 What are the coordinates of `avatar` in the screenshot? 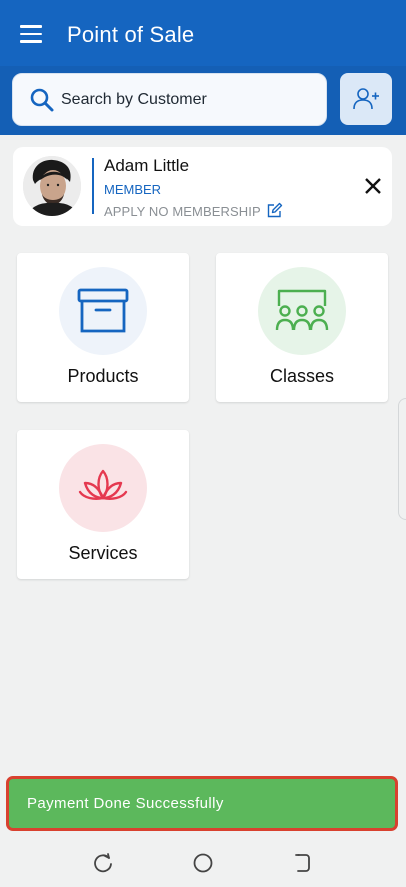 It's located at (52, 186).